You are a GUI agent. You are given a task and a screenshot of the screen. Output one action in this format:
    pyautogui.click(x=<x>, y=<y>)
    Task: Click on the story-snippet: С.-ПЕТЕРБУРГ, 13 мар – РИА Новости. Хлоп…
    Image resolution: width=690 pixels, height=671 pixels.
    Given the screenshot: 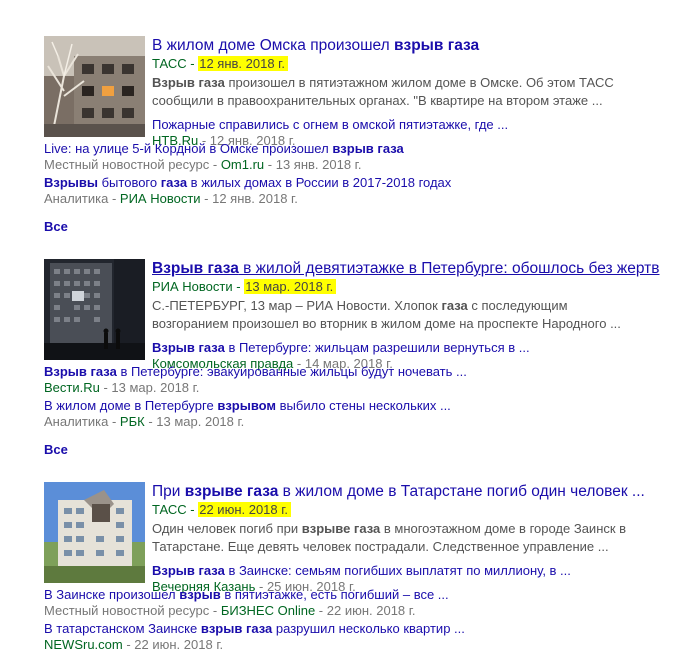 What is the action you would take?
    pyautogui.click(x=386, y=314)
    